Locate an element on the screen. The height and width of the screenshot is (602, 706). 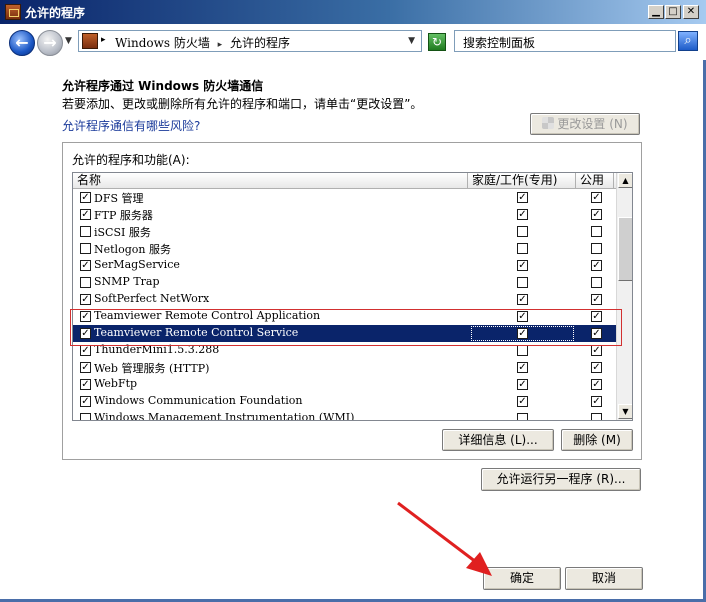
cancel-button: 取消 is located at coordinates (604, 578).